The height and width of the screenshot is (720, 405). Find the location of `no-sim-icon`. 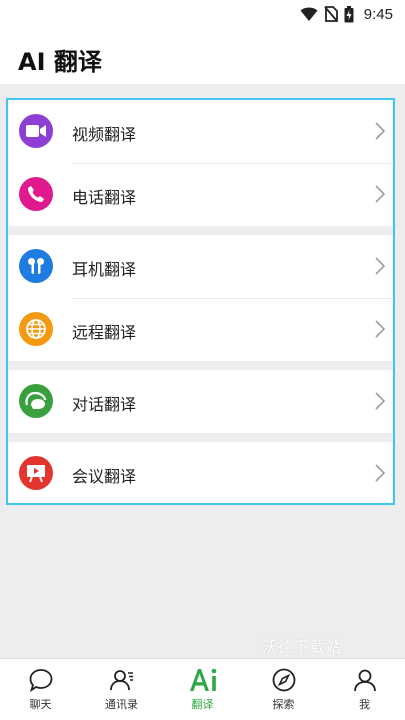

no-sim-icon is located at coordinates (331, 14).